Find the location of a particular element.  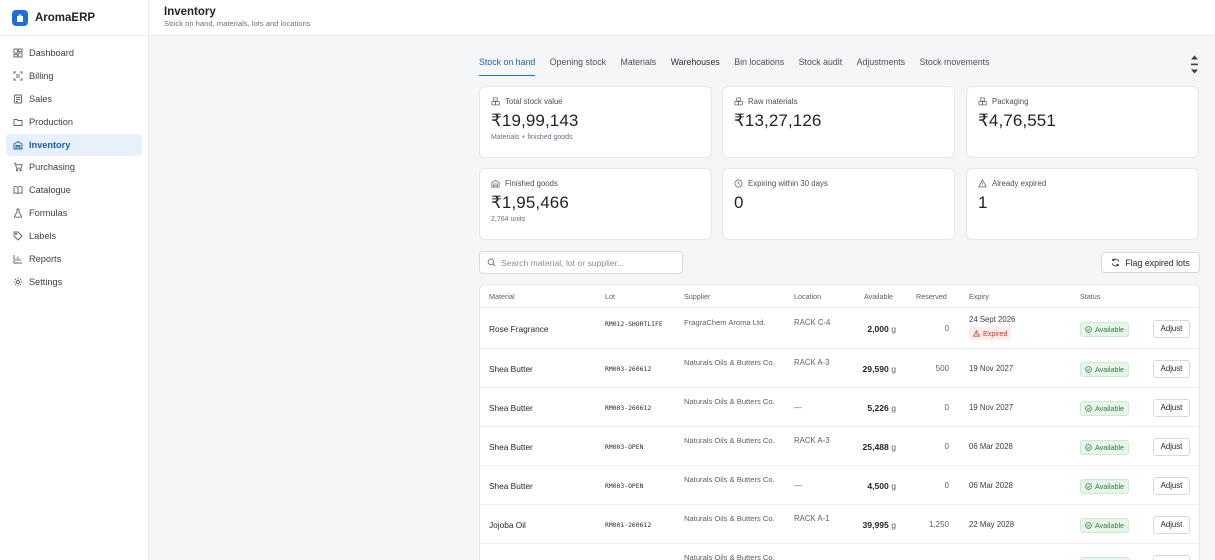

column-header-expiry: Expiry is located at coordinates (979, 296).